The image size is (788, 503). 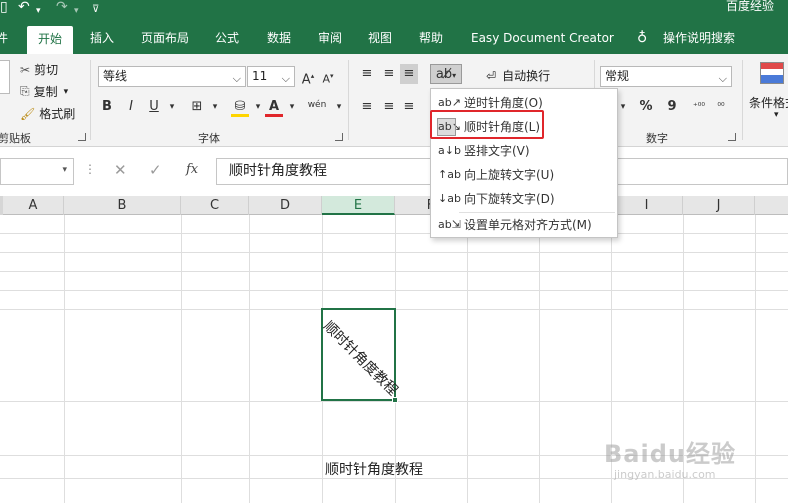 What do you see at coordinates (732, 137) in the screenshot?
I see `number-launcher-icon` at bounding box center [732, 137].